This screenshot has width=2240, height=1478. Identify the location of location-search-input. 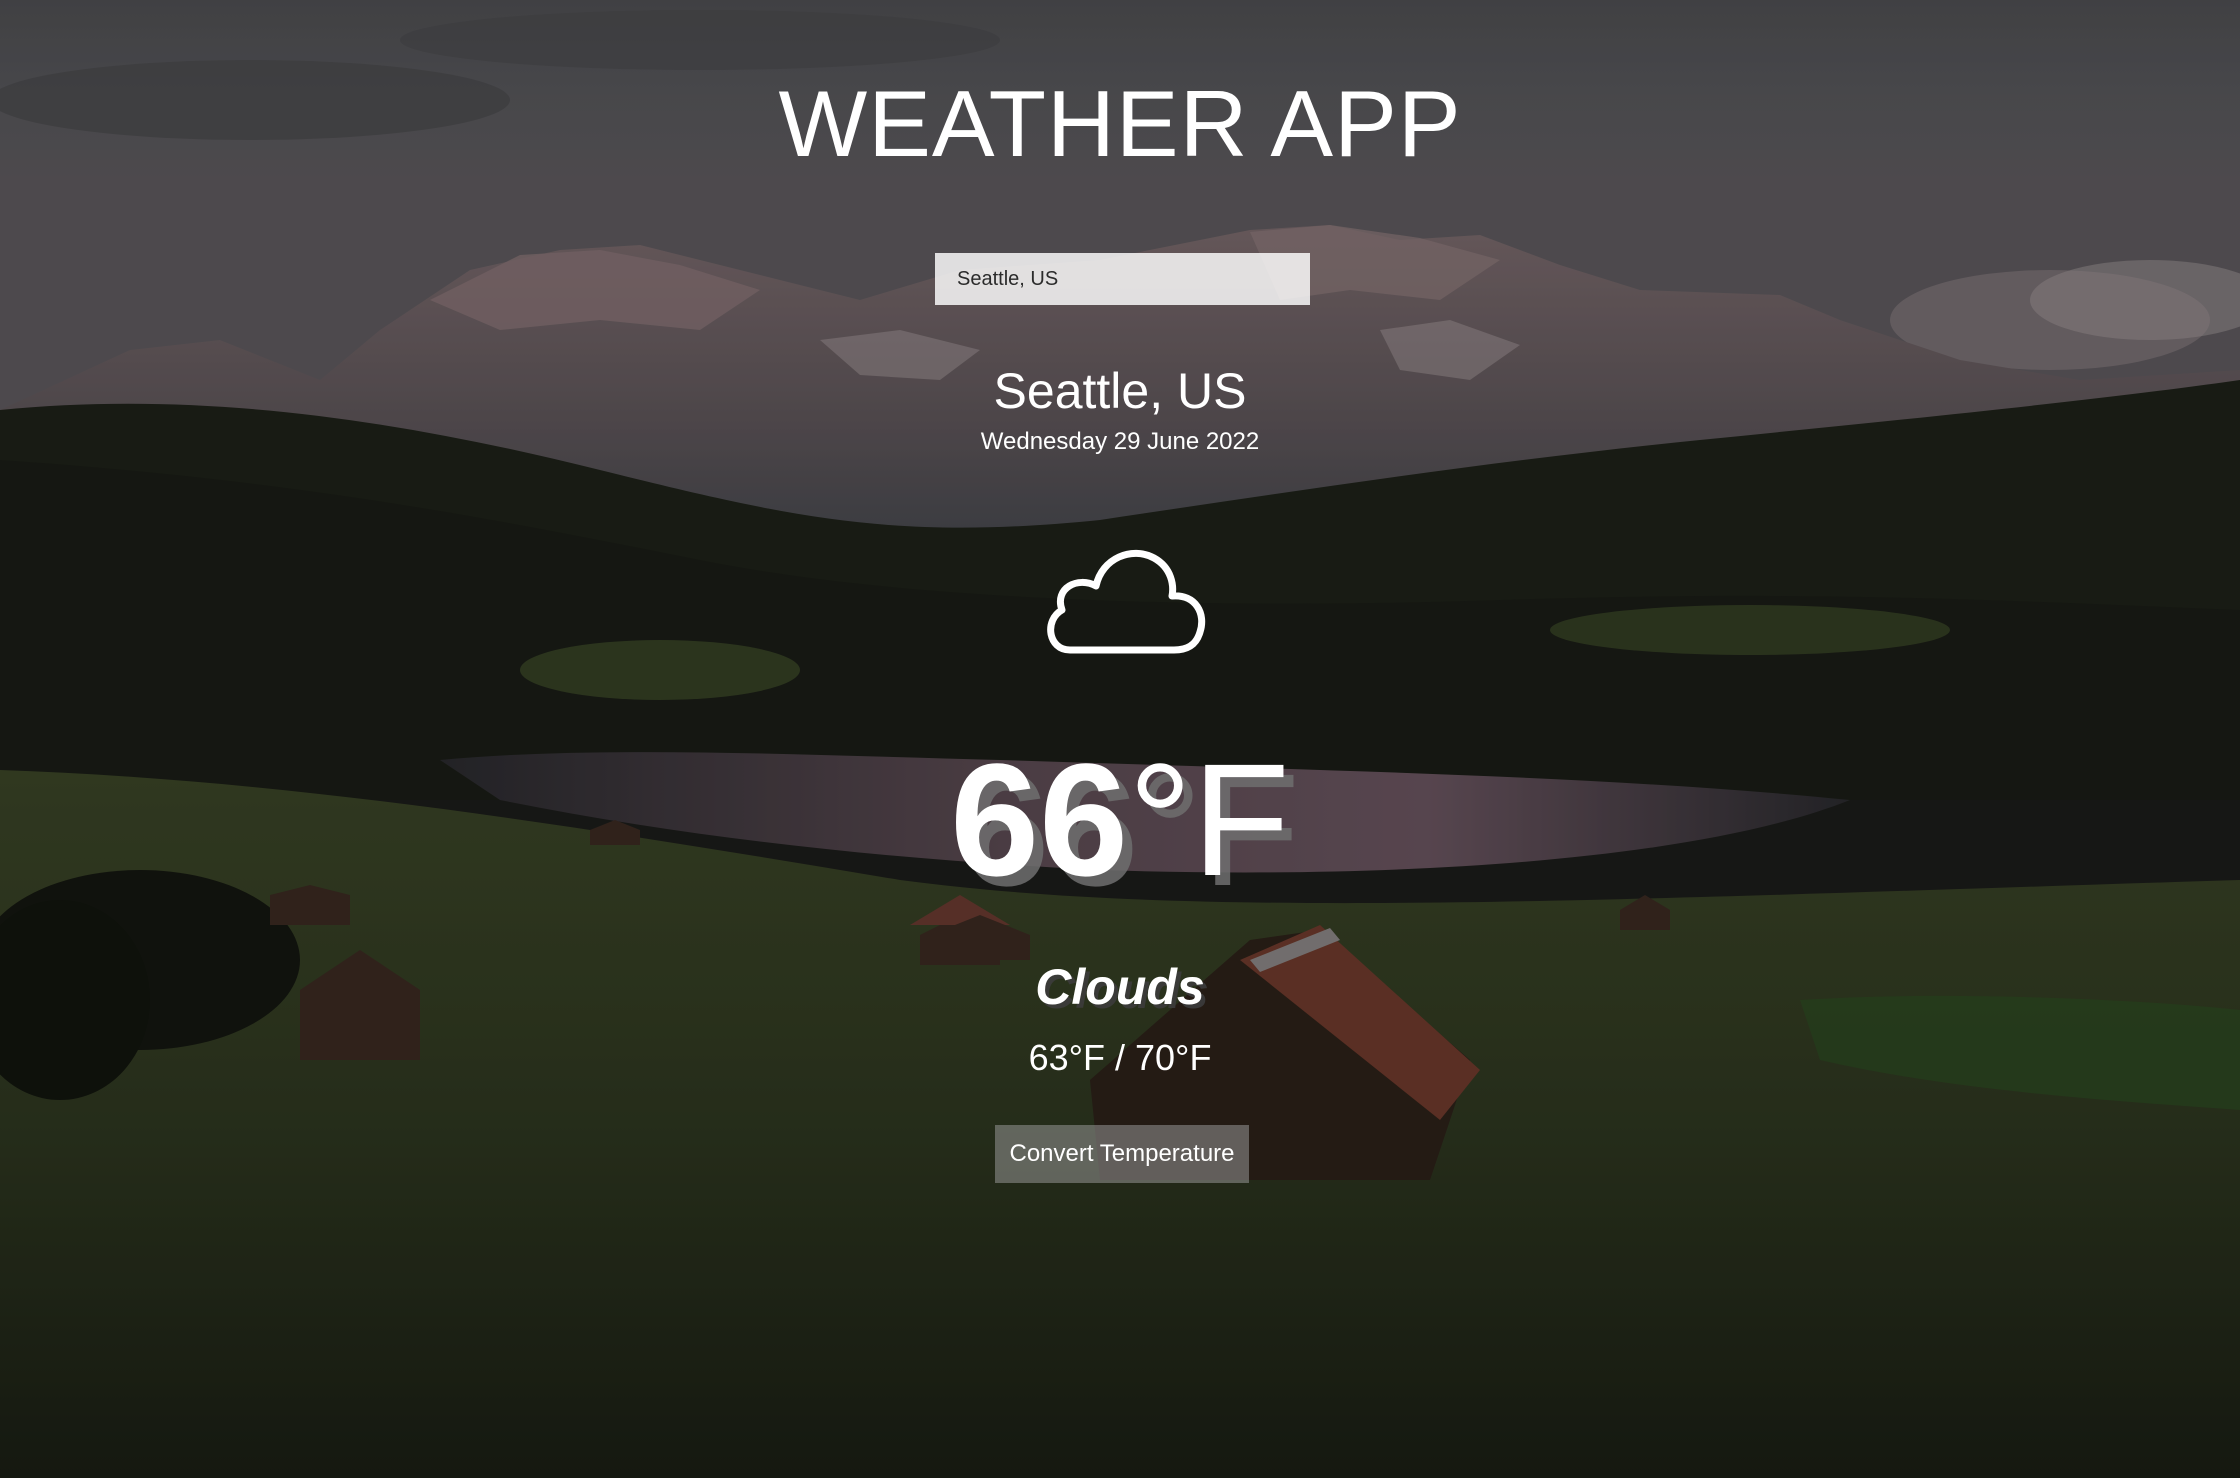
(1122, 279).